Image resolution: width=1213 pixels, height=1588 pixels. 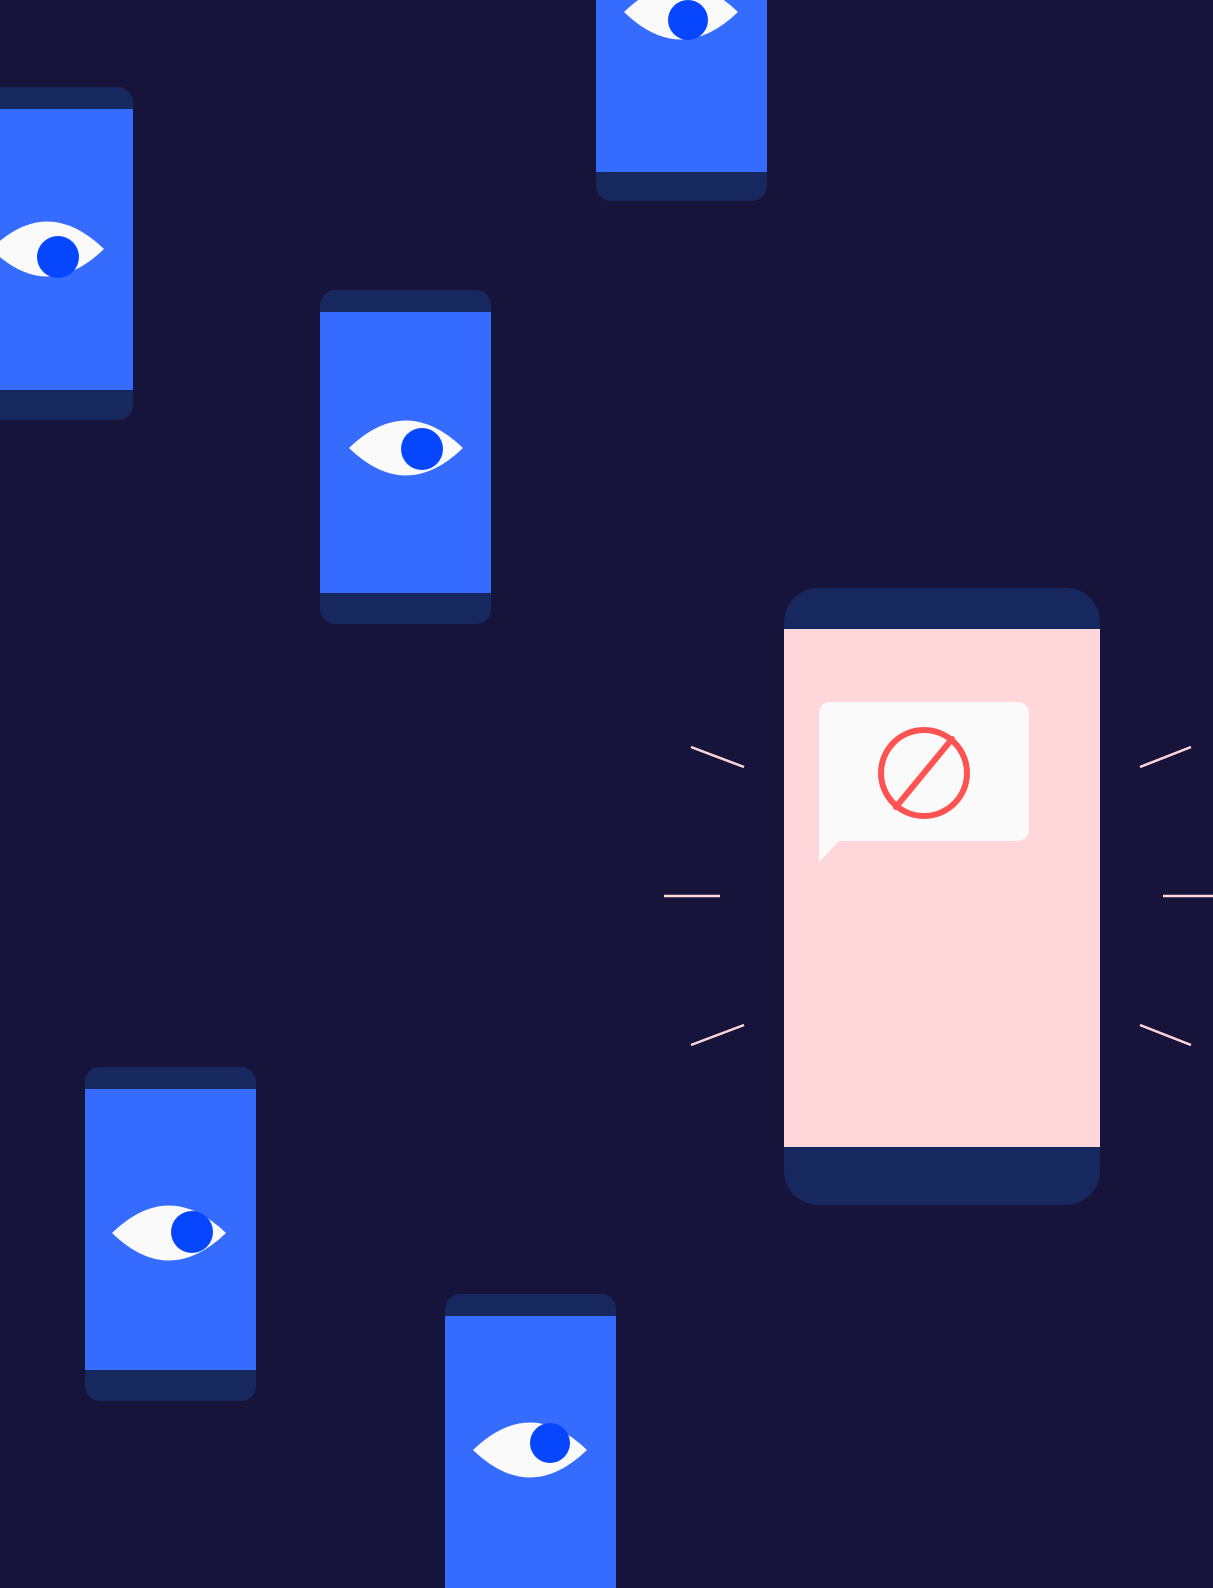 What do you see at coordinates (942, 896) in the screenshot?
I see `blocked-phone` at bounding box center [942, 896].